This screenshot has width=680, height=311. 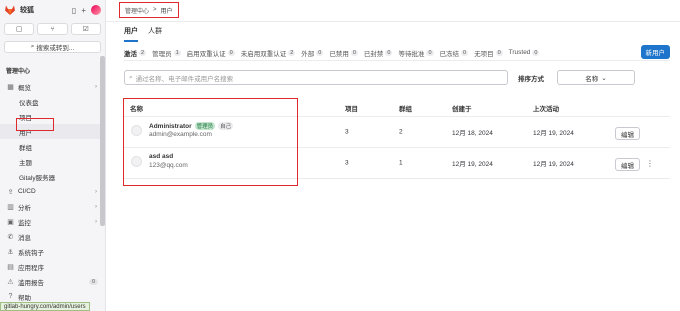 What do you see at coordinates (52, 191) in the screenshot?
I see `sidebar-item: ⇪ CI/CD ›` at bounding box center [52, 191].